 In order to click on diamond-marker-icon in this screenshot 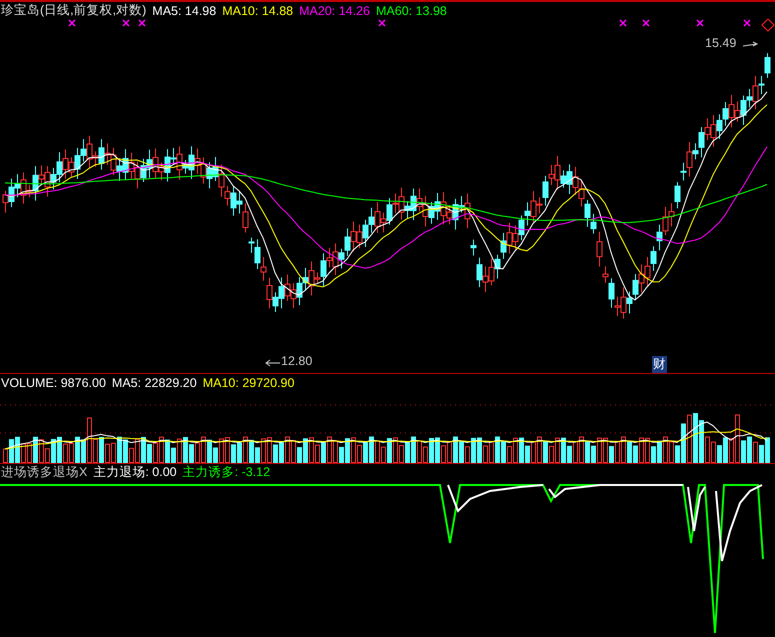, I will do `click(768, 25)`.